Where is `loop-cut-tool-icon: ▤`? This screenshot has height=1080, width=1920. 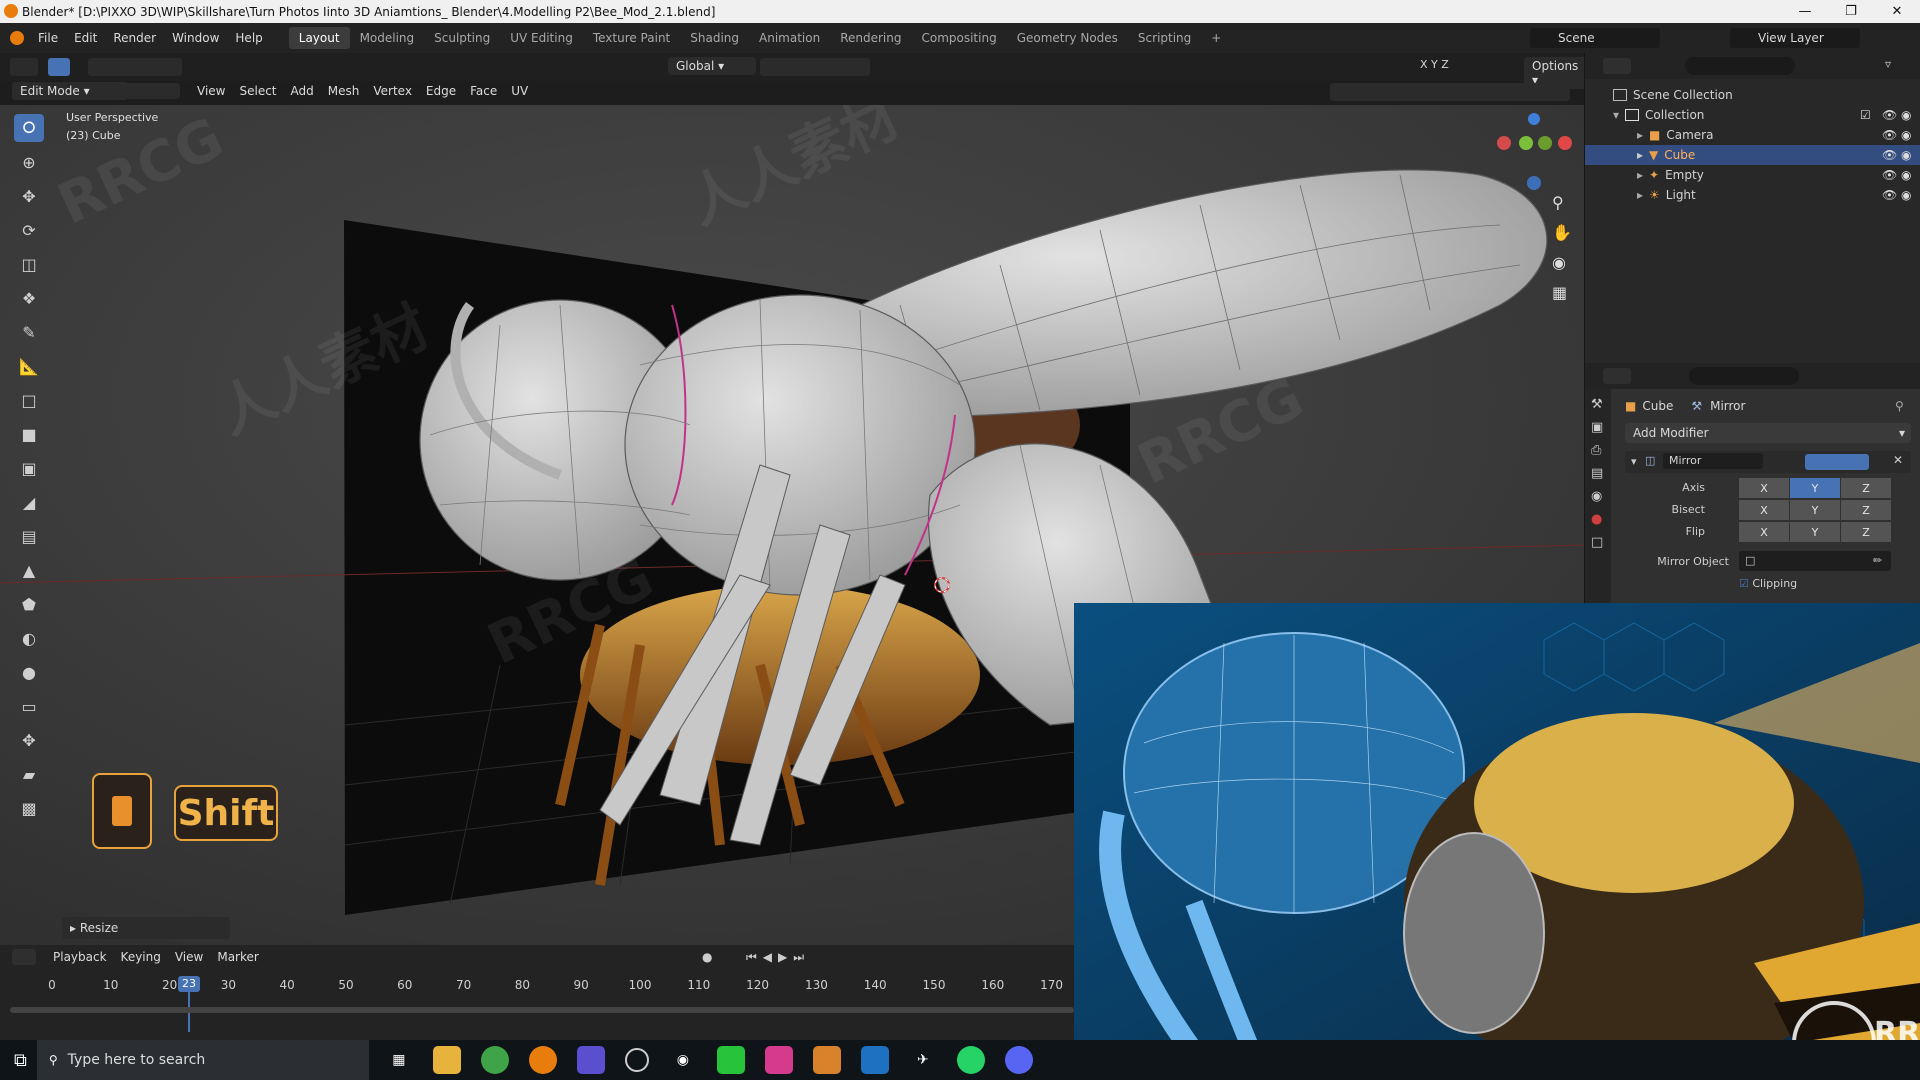
loop-cut-tool-icon: ▤ is located at coordinates (29, 536).